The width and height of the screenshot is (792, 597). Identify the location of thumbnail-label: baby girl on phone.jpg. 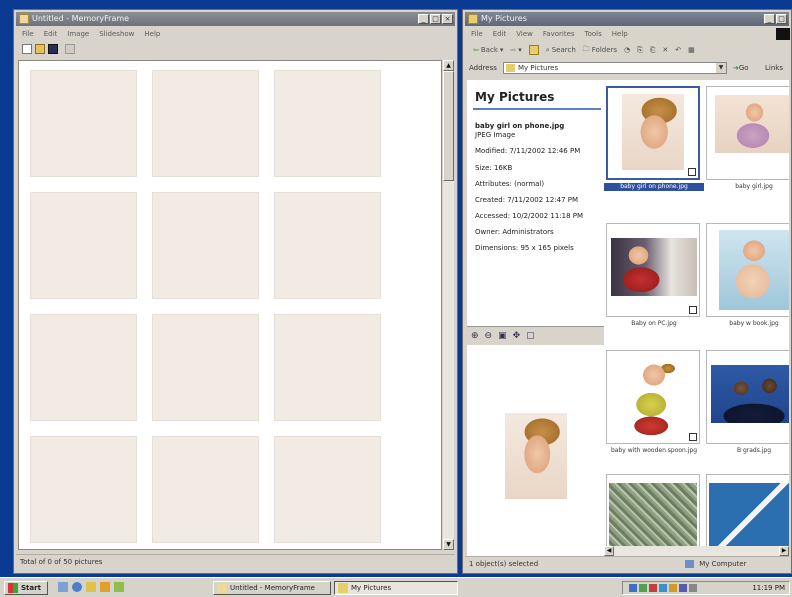
(654, 187).